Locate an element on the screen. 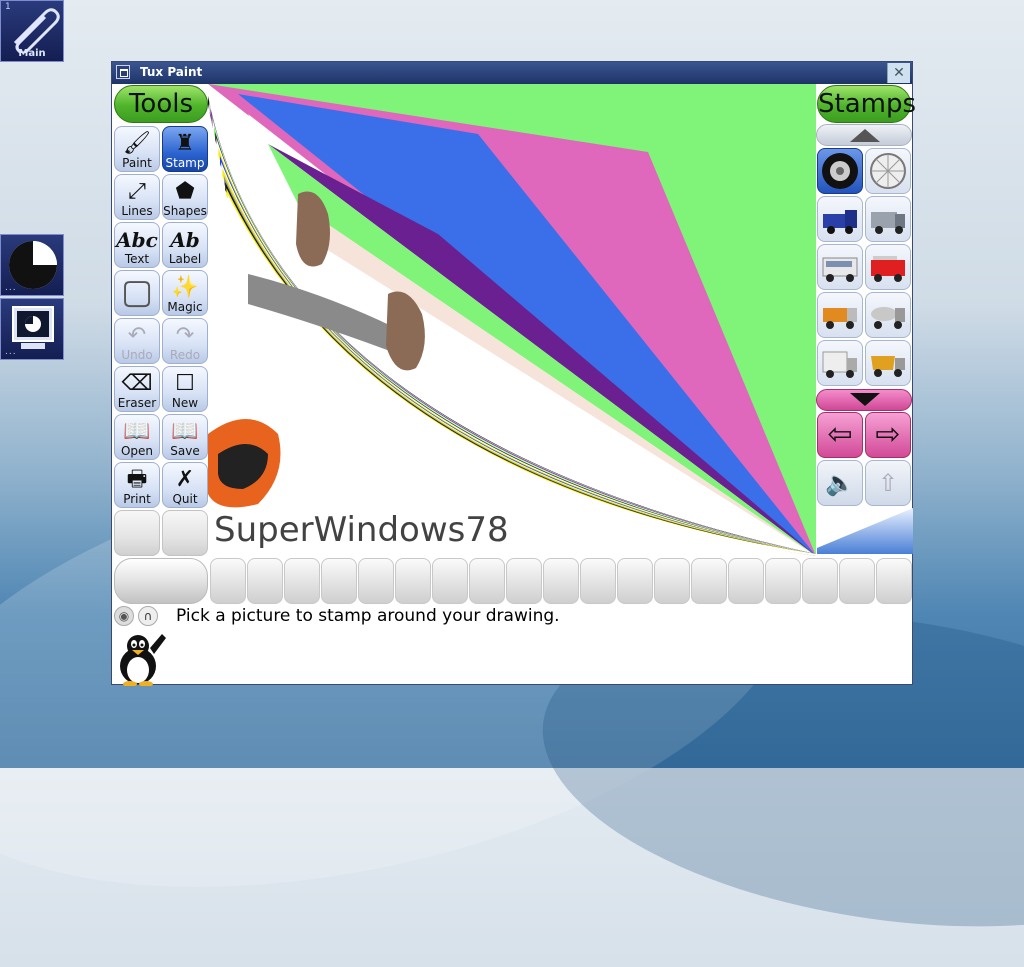 The image size is (1024, 967). quit-icon: ✗ is located at coordinates (185, 479).